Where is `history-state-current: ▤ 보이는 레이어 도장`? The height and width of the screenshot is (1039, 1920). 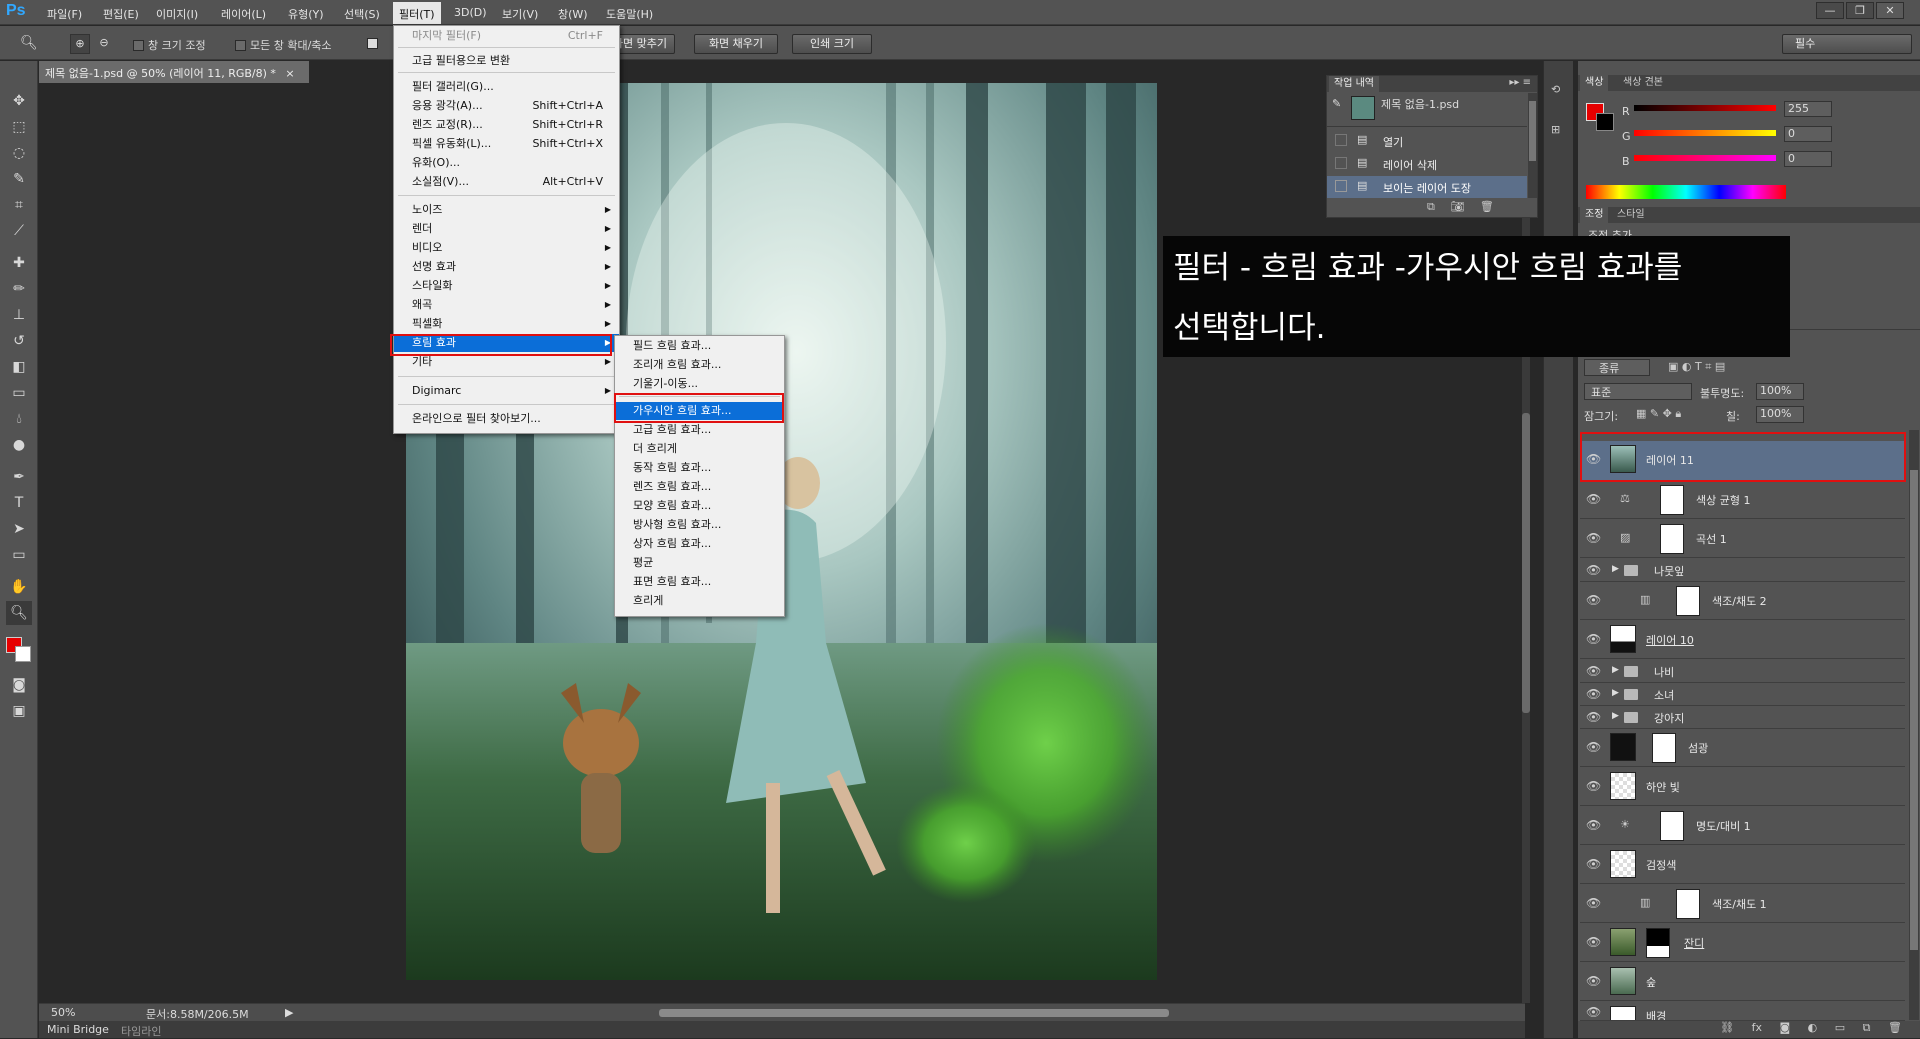
history-state-current: ▤ 보이는 레이어 도장 is located at coordinates (1427, 187).